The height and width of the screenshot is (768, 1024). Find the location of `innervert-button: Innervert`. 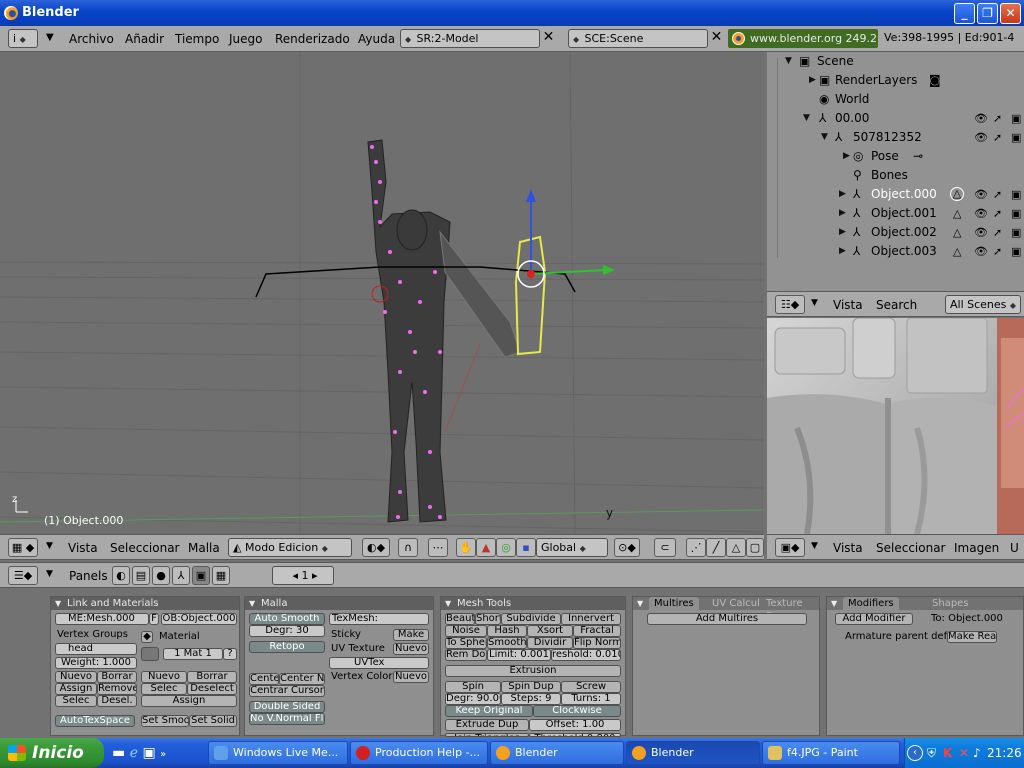

innervert-button: Innervert is located at coordinates (591, 619).